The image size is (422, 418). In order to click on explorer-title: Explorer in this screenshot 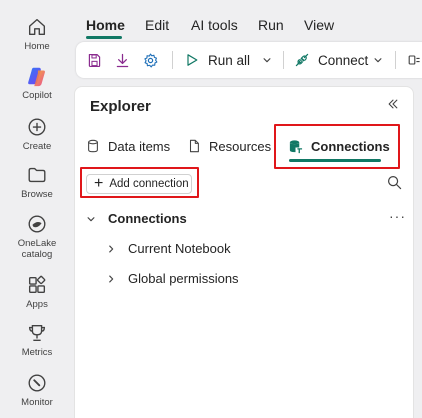, I will do `click(120, 106)`.